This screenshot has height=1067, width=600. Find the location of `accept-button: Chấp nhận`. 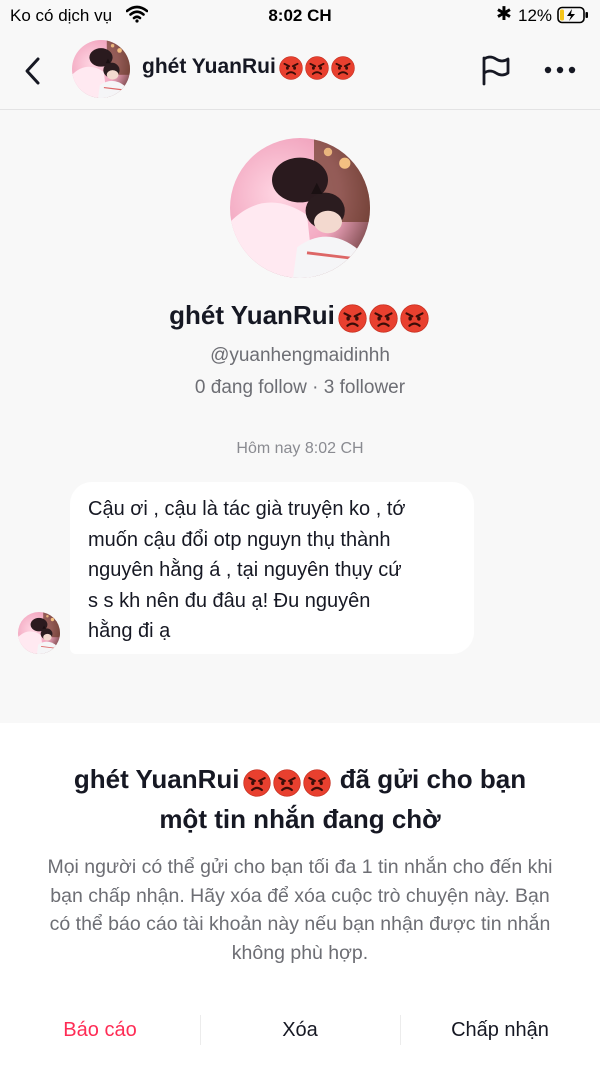

accept-button: Chấp nhận is located at coordinates (500, 1030).